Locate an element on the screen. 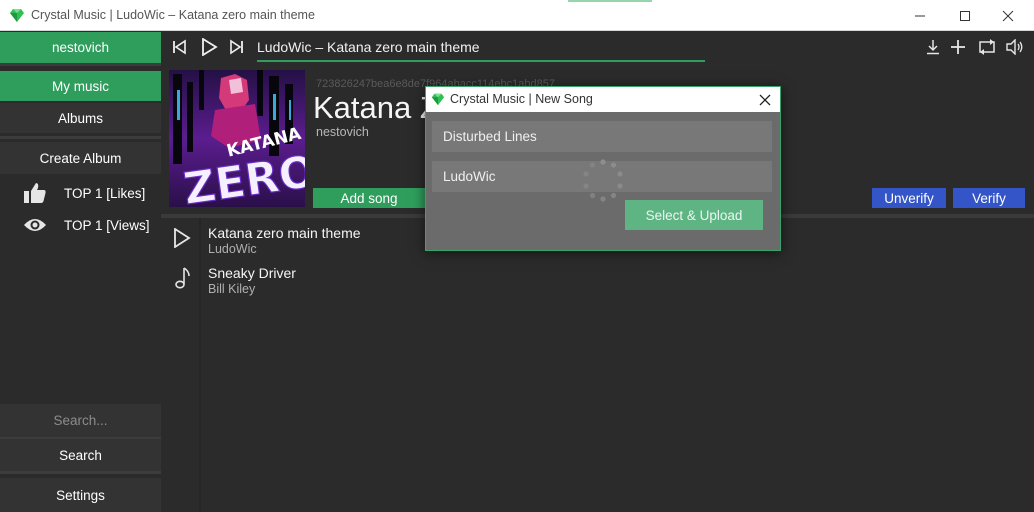 Image resolution: width=1034 pixels, height=512 pixels. unverify-button: Unverify is located at coordinates (909, 198).